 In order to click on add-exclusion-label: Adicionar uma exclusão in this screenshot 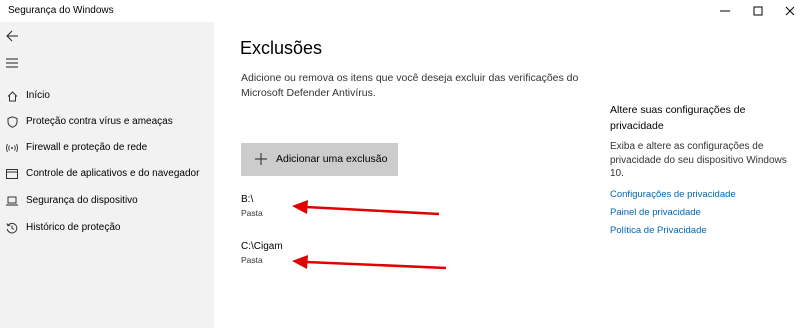, I will do `click(332, 159)`.